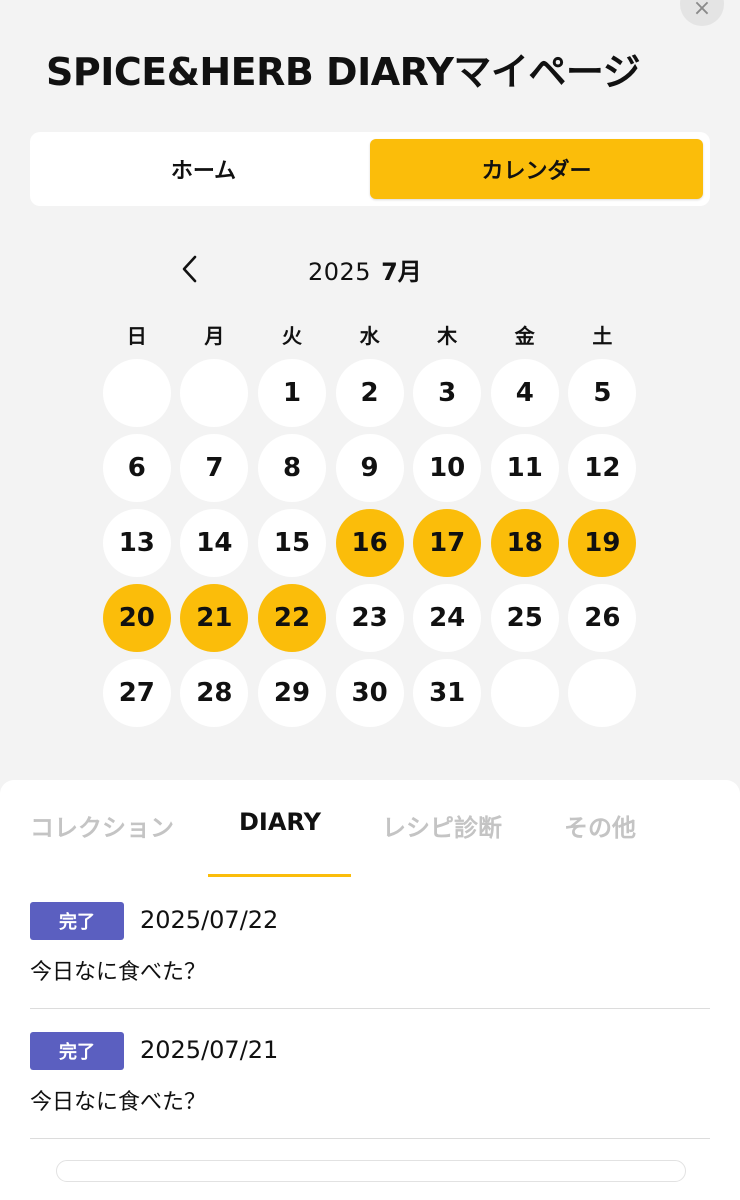  I want to click on calendar-day-19: 19, so click(602, 543).